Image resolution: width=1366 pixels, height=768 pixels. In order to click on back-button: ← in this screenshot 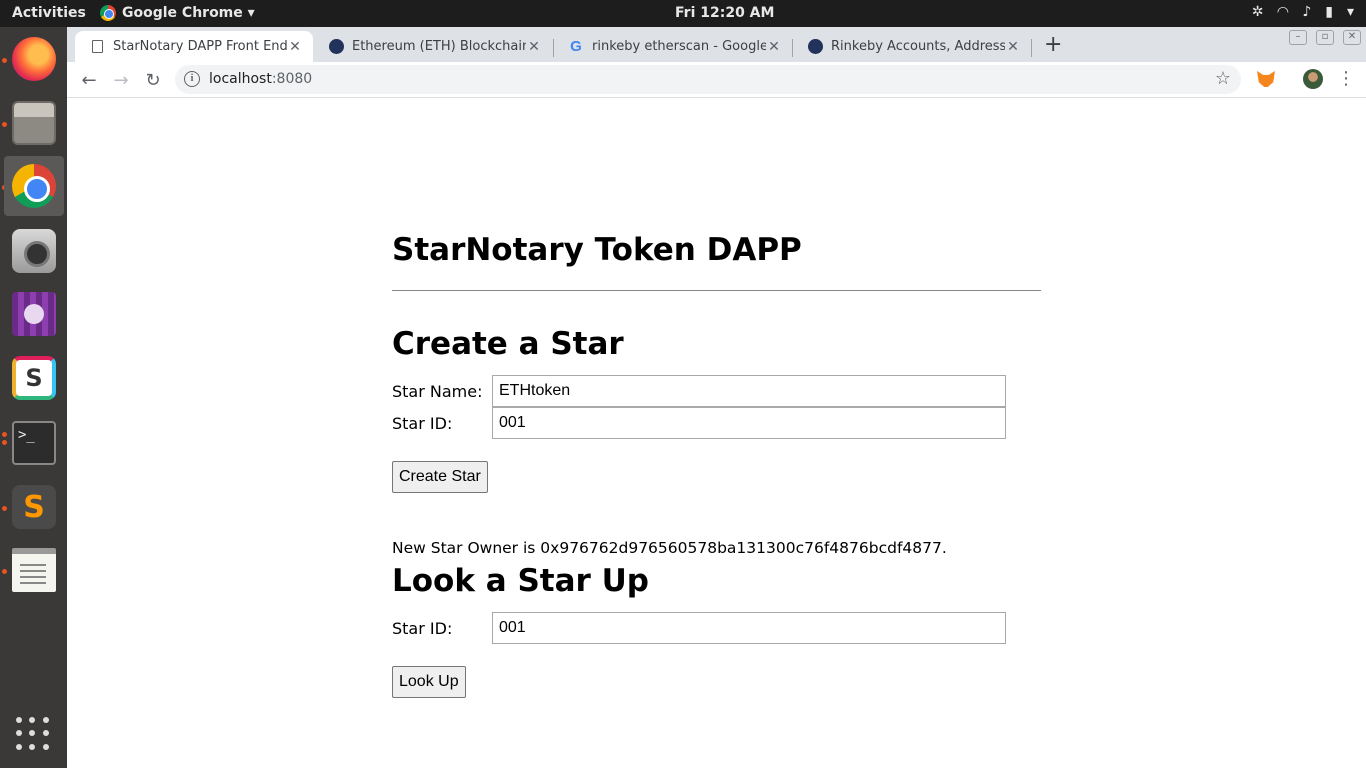, I will do `click(89, 80)`.